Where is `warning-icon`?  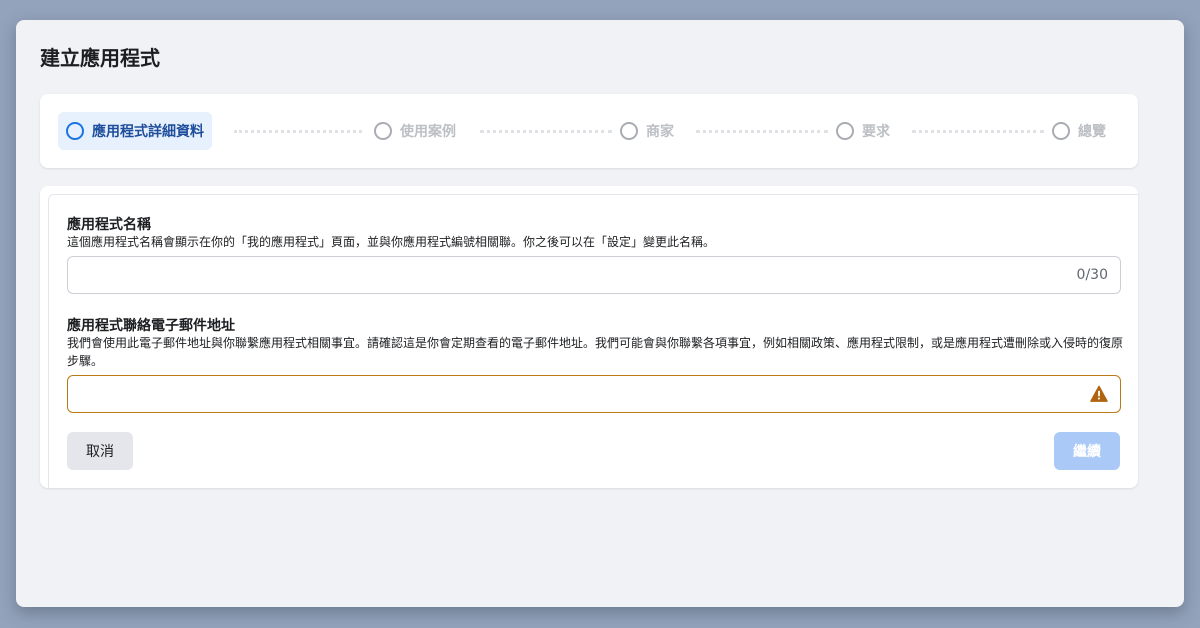
warning-icon is located at coordinates (1099, 393).